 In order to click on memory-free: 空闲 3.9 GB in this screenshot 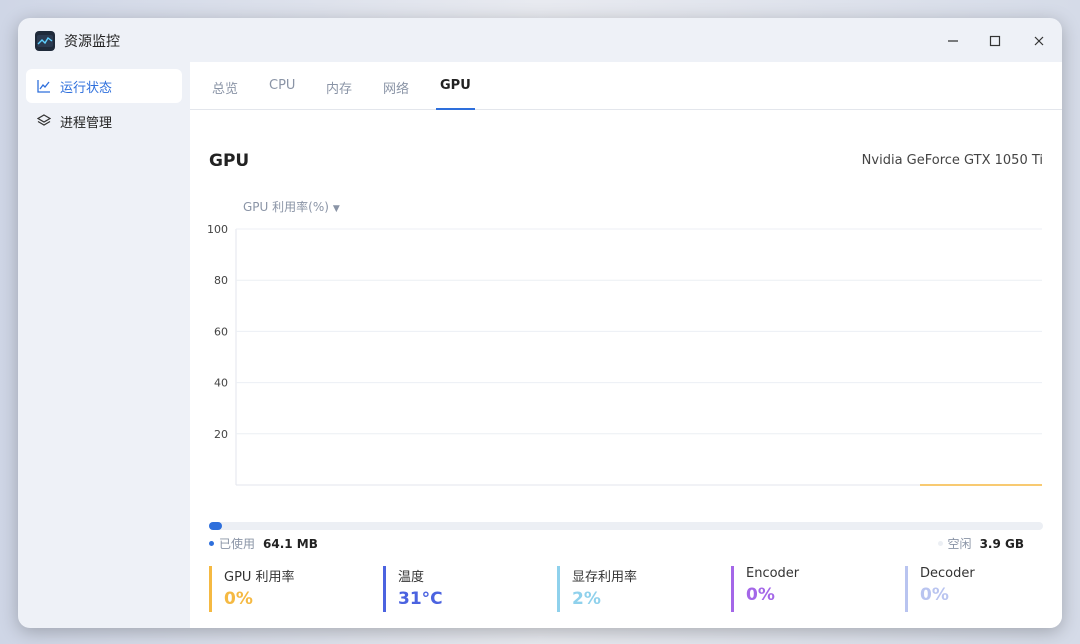, I will do `click(980, 543)`.